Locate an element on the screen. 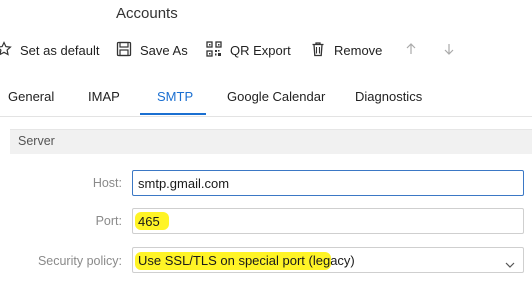  set-as-default-label: Set as default is located at coordinates (60, 50).